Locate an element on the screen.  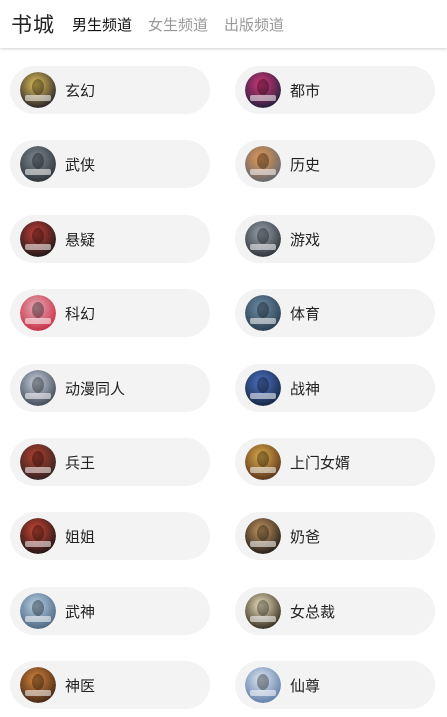
category-item: 仙尊 is located at coordinates (335, 685).